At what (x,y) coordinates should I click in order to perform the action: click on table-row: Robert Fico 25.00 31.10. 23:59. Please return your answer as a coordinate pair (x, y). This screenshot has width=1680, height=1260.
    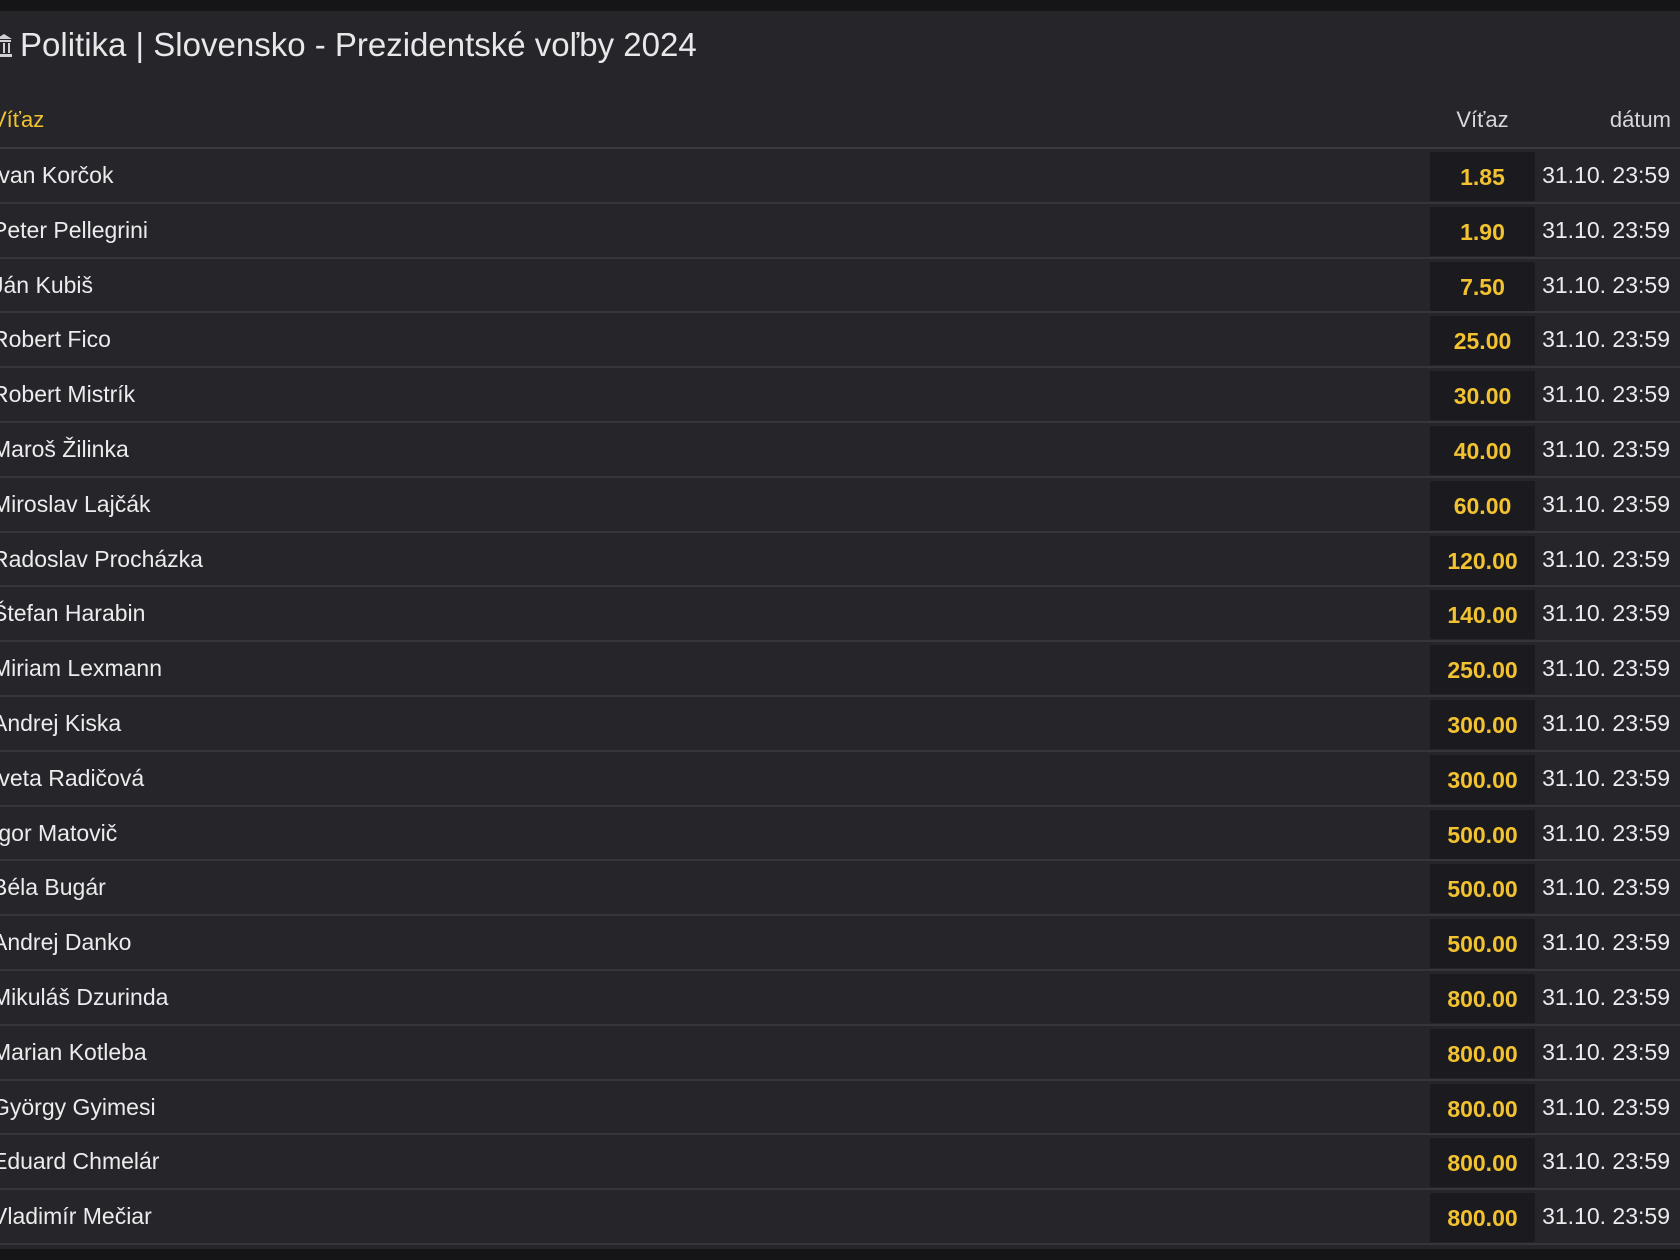
    Looking at the image, I should click on (840, 341).